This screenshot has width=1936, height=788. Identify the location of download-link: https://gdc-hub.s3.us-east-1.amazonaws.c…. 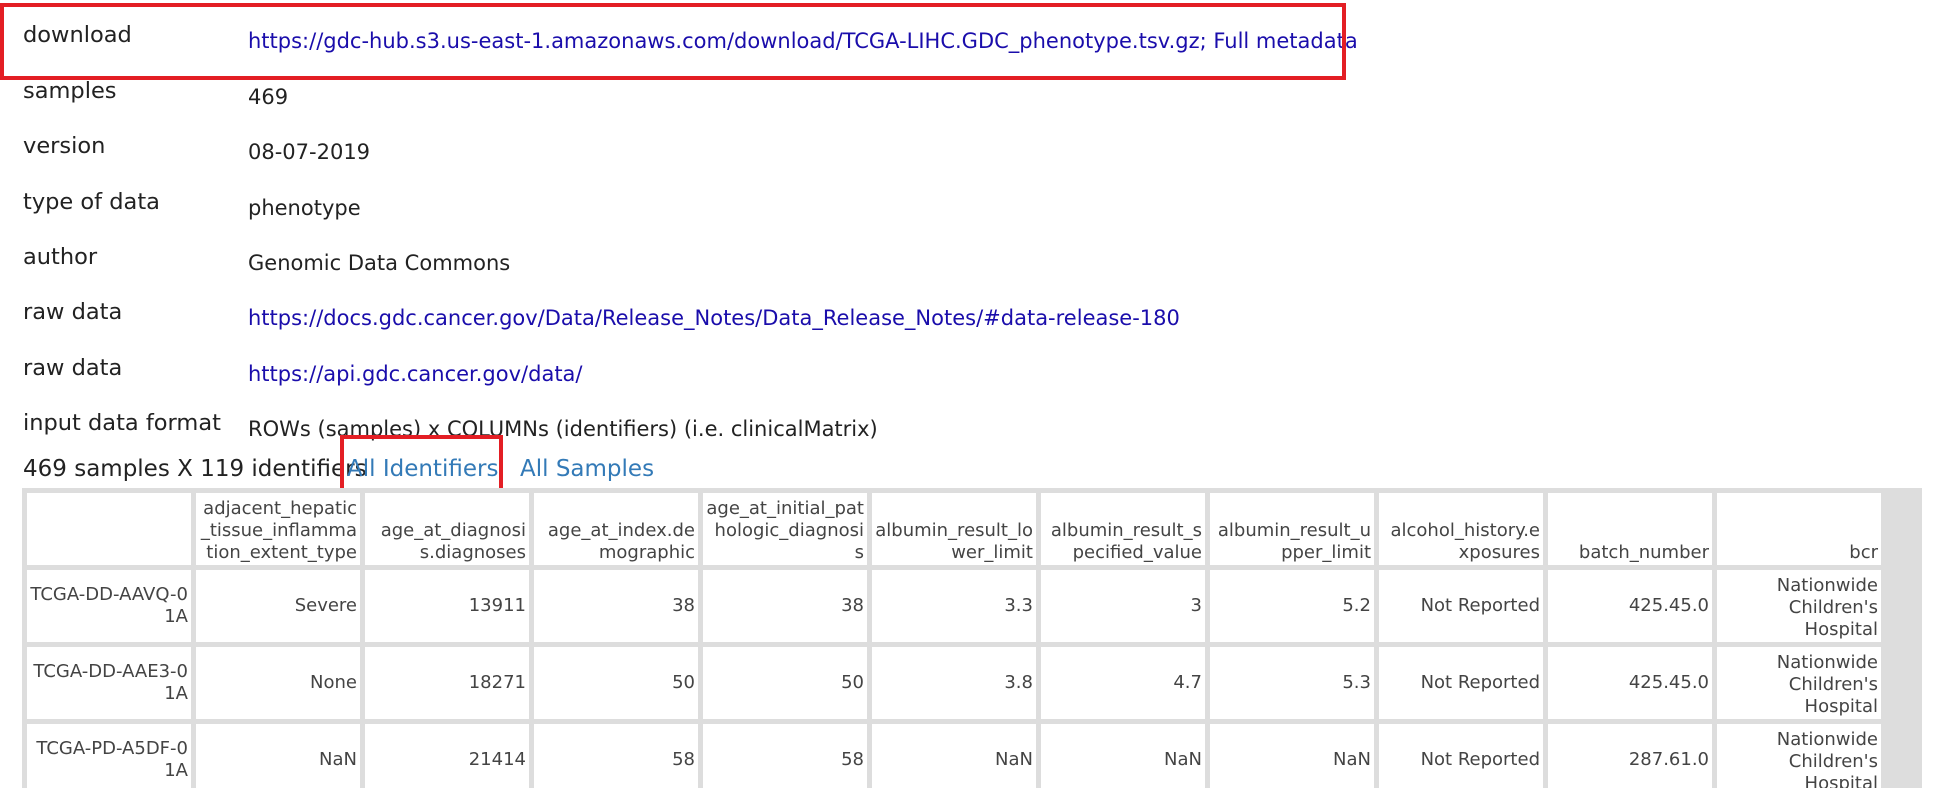
(803, 41).